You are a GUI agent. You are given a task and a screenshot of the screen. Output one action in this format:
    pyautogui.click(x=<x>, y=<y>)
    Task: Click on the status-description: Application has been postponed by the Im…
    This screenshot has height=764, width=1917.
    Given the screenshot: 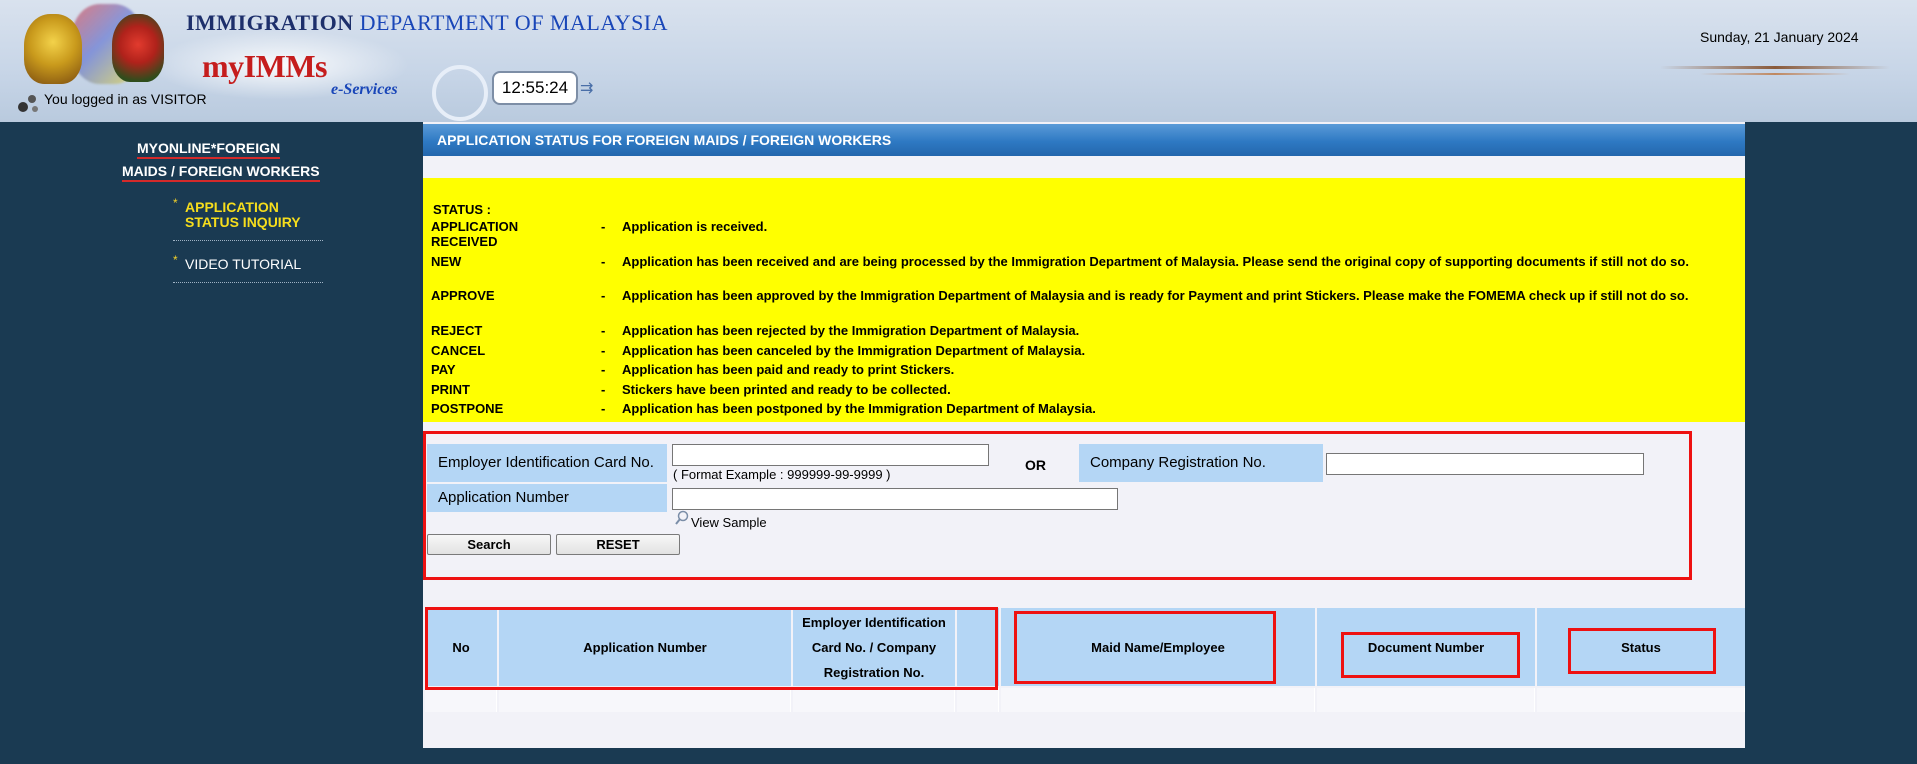 What is the action you would take?
    pyautogui.click(x=859, y=408)
    